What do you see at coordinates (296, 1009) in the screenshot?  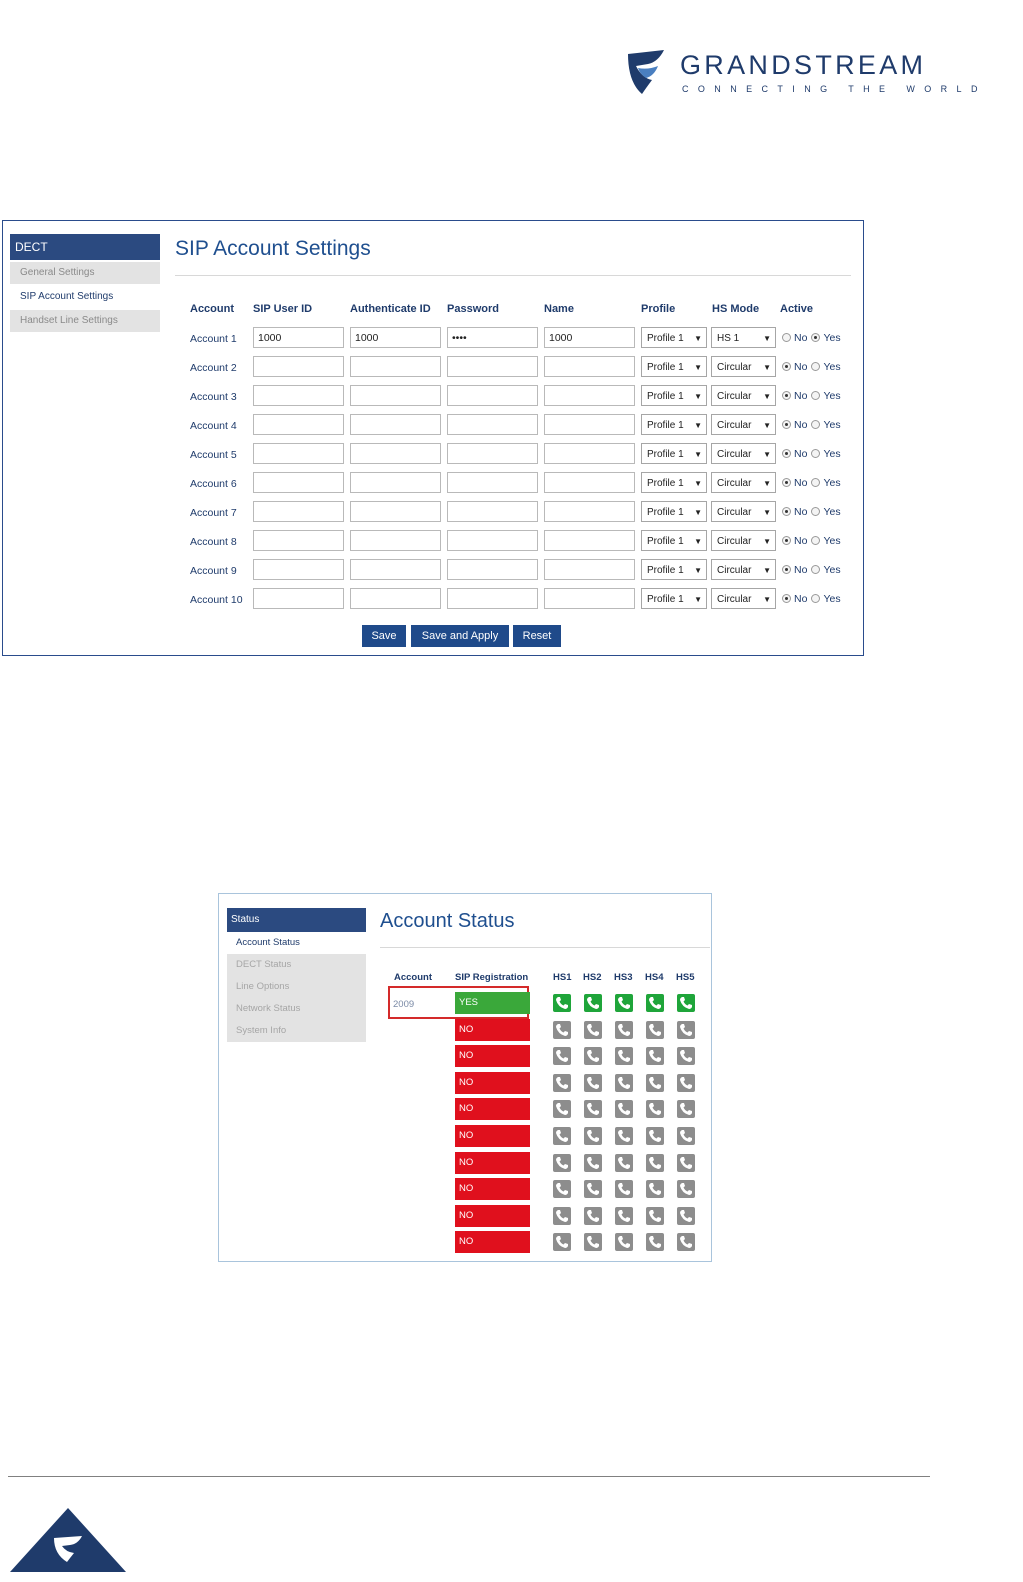 I see `sidebar-item-network-status: Network Status` at bounding box center [296, 1009].